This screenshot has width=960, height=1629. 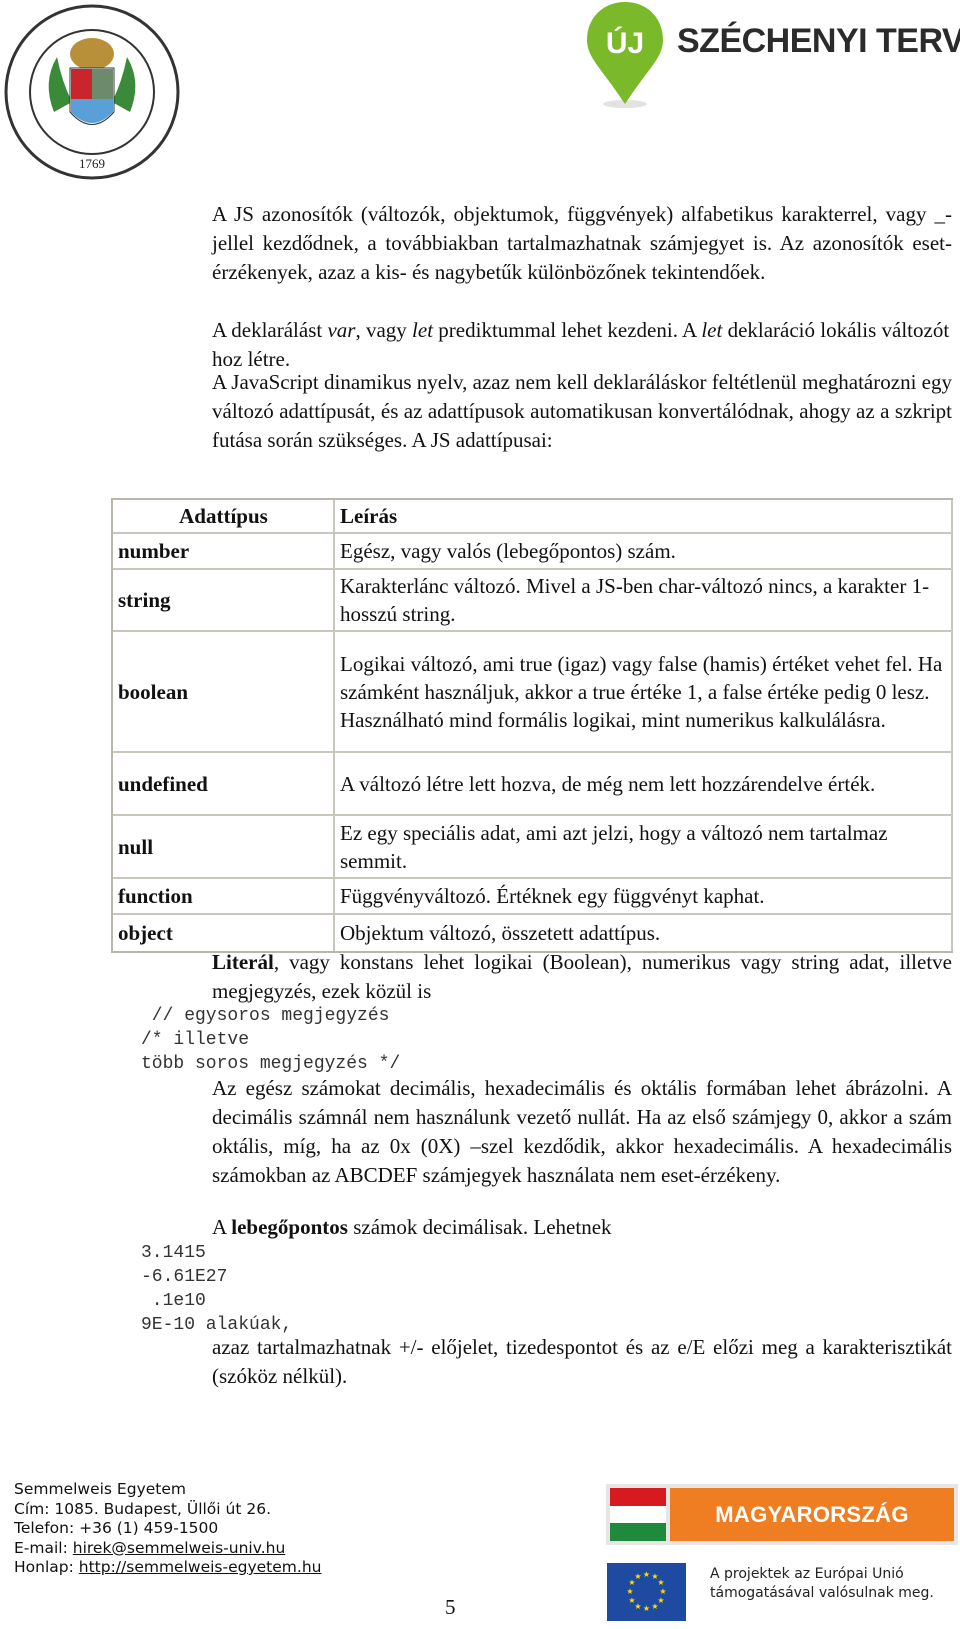 What do you see at coordinates (216, 1289) in the screenshot?
I see `code-float-examples: 3.1415 -6.61E27 .1e10 9E-10 alakúak,` at bounding box center [216, 1289].